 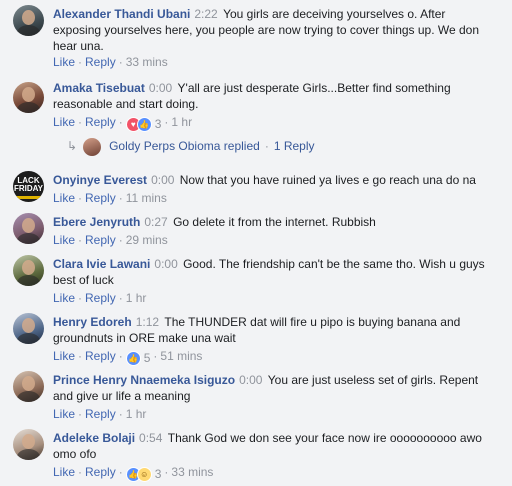 What do you see at coordinates (206, 14) in the screenshot?
I see `voice-duration: 2:22` at bounding box center [206, 14].